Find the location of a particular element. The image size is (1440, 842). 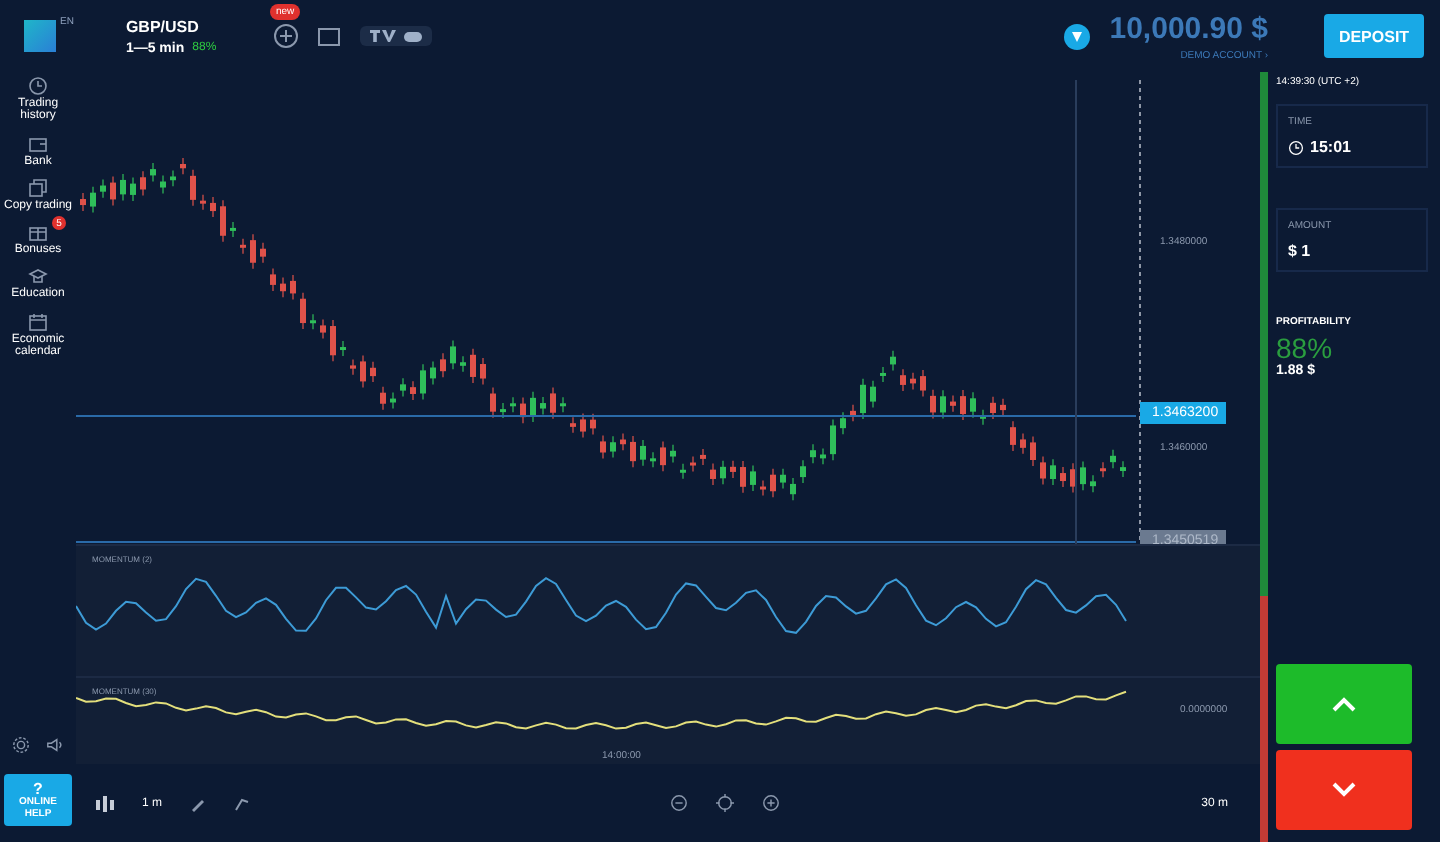

logo-icon is located at coordinates (40, 36).